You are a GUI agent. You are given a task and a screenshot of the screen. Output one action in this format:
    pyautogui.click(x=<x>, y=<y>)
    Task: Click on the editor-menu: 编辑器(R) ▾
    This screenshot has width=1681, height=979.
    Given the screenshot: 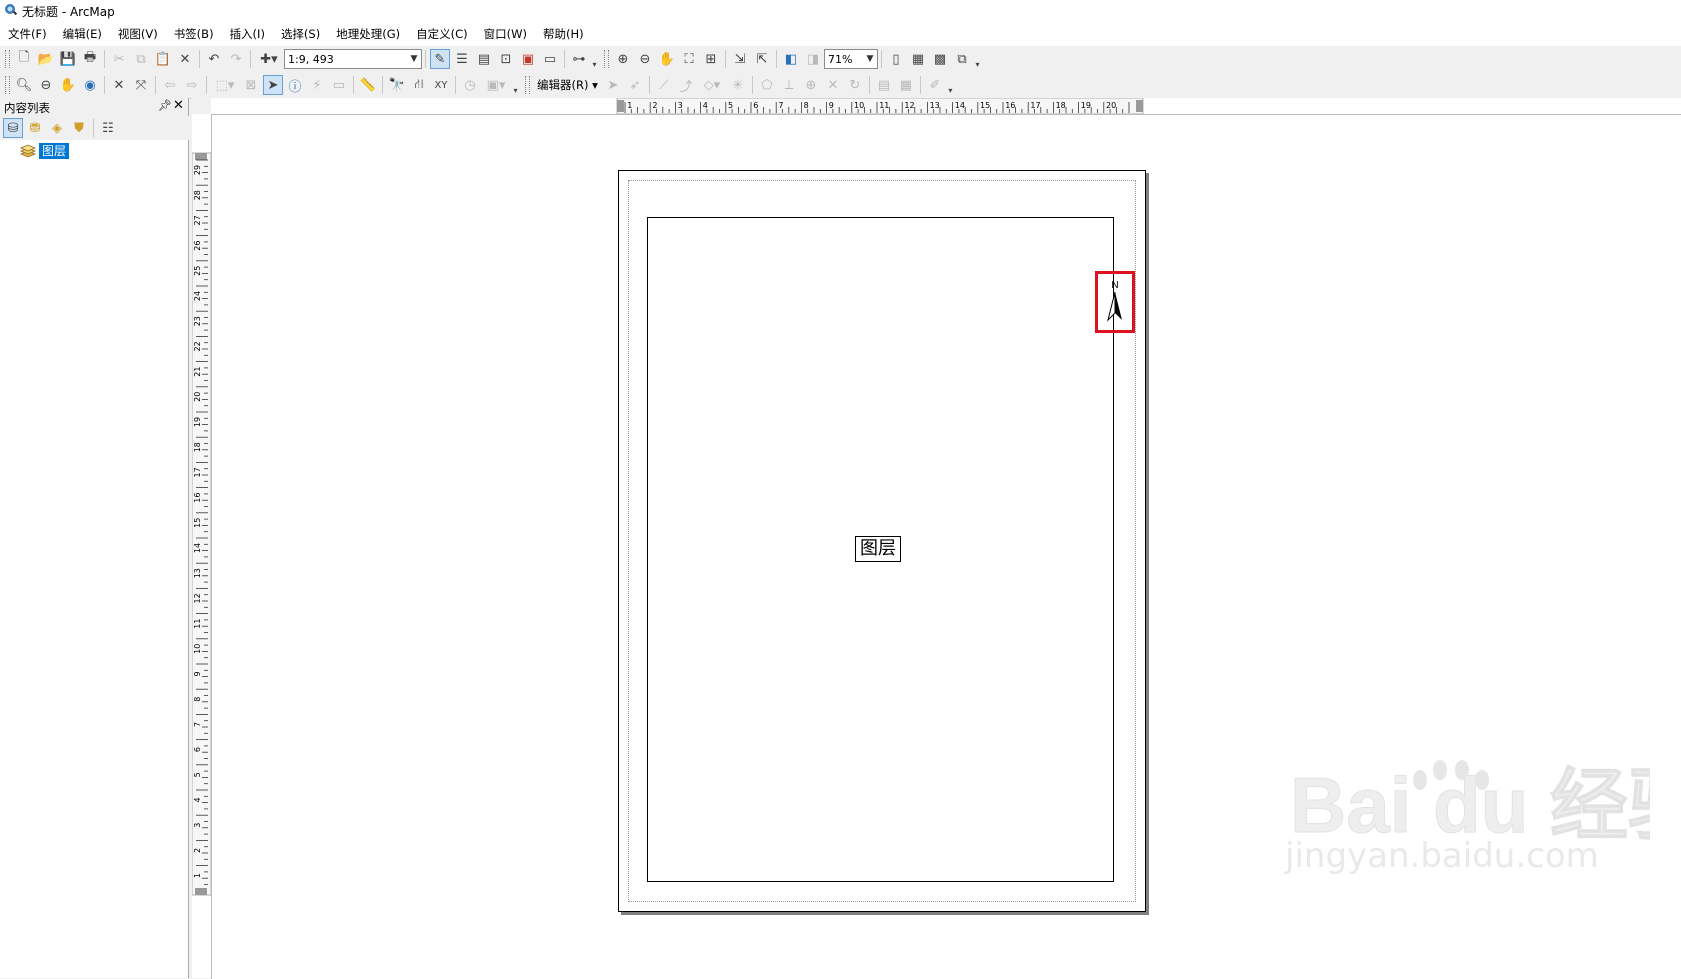 What is the action you would take?
    pyautogui.click(x=567, y=85)
    